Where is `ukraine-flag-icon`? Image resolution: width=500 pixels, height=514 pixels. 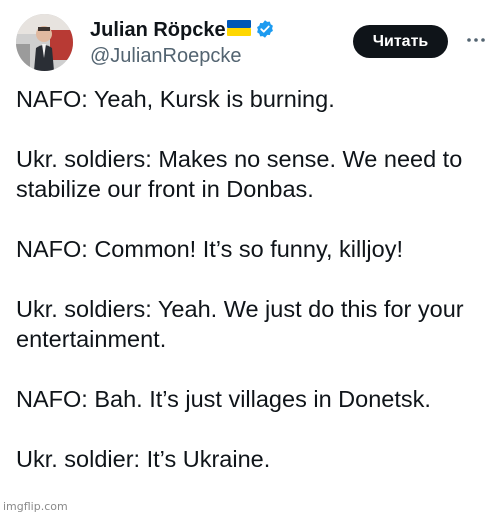 ukraine-flag-icon is located at coordinates (238, 28).